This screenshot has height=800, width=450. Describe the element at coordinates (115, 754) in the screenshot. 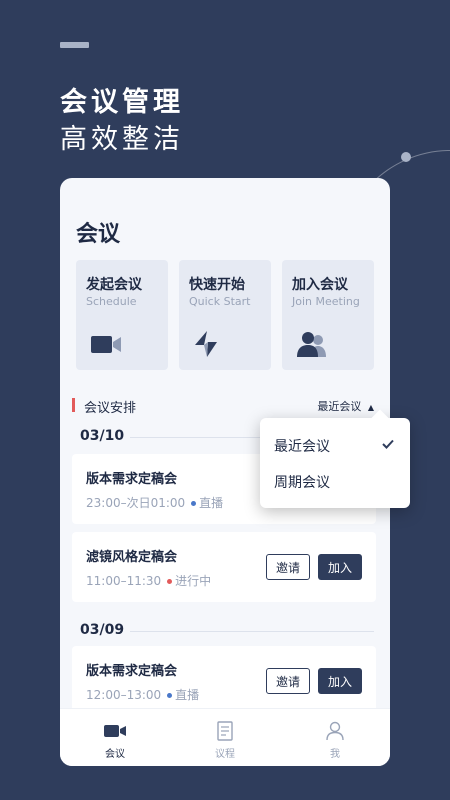

I see `tab-label: 会议` at that location.